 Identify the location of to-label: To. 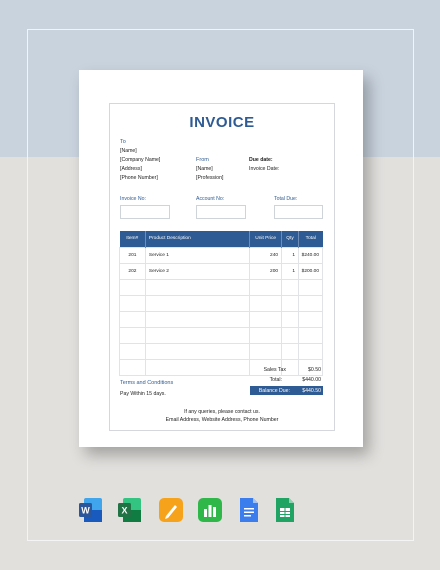
(123, 142).